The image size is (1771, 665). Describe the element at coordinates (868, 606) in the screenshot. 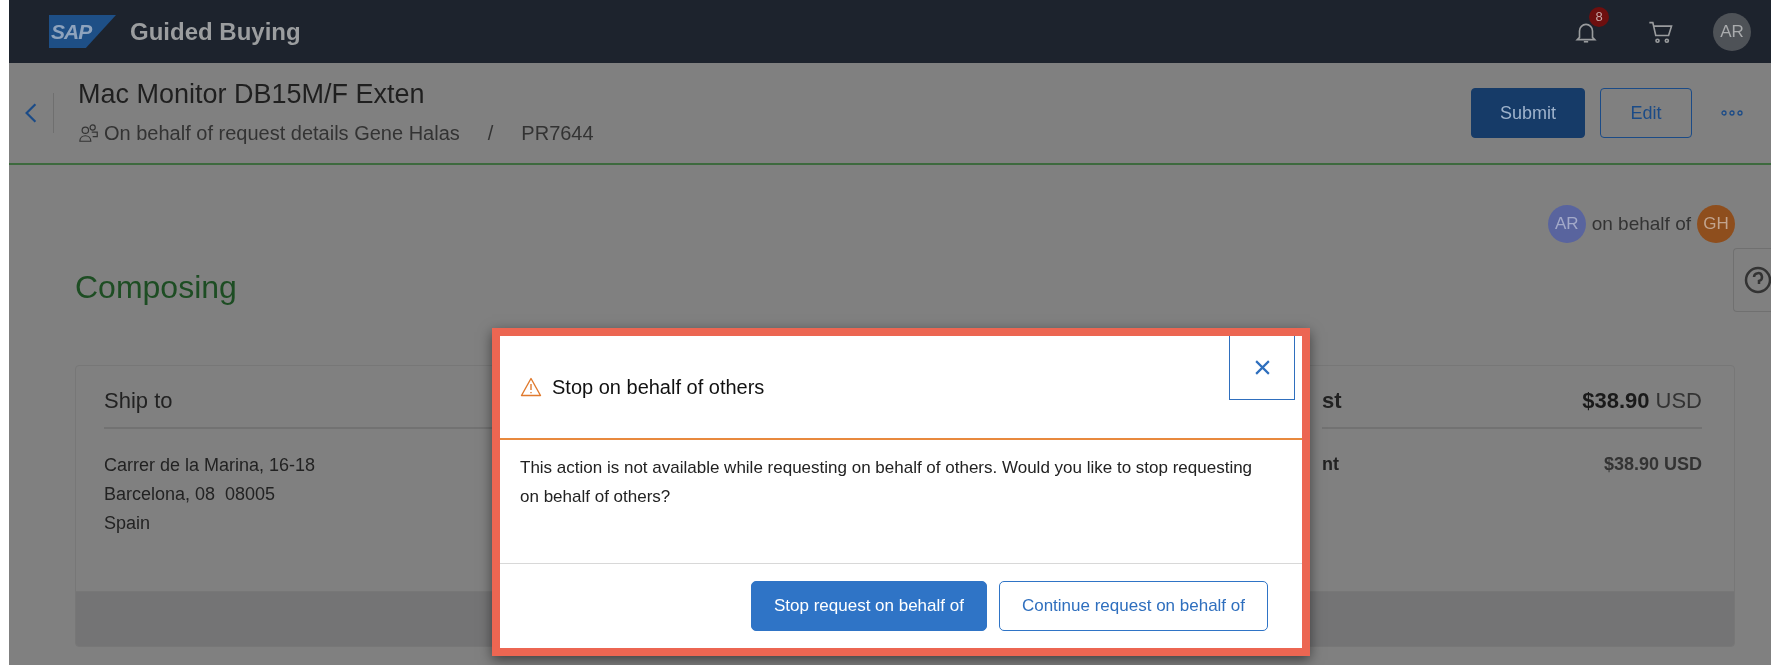

I see `stop-button: Stop request on behalf of` at that location.